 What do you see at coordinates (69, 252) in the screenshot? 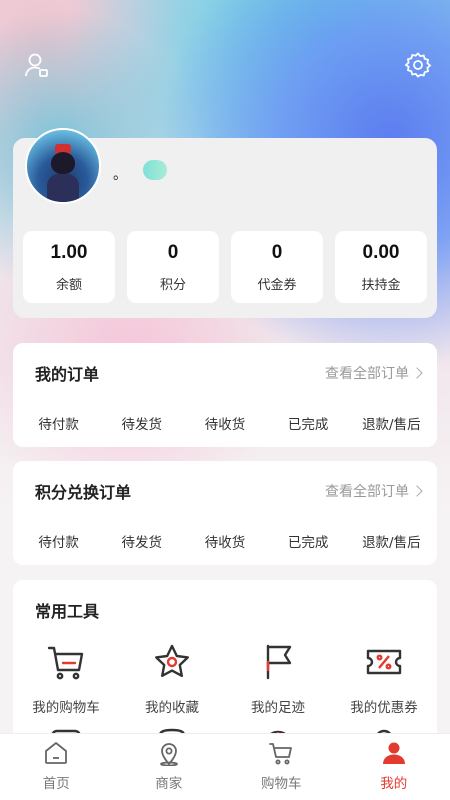
I see `stat-value: 1.00` at bounding box center [69, 252].